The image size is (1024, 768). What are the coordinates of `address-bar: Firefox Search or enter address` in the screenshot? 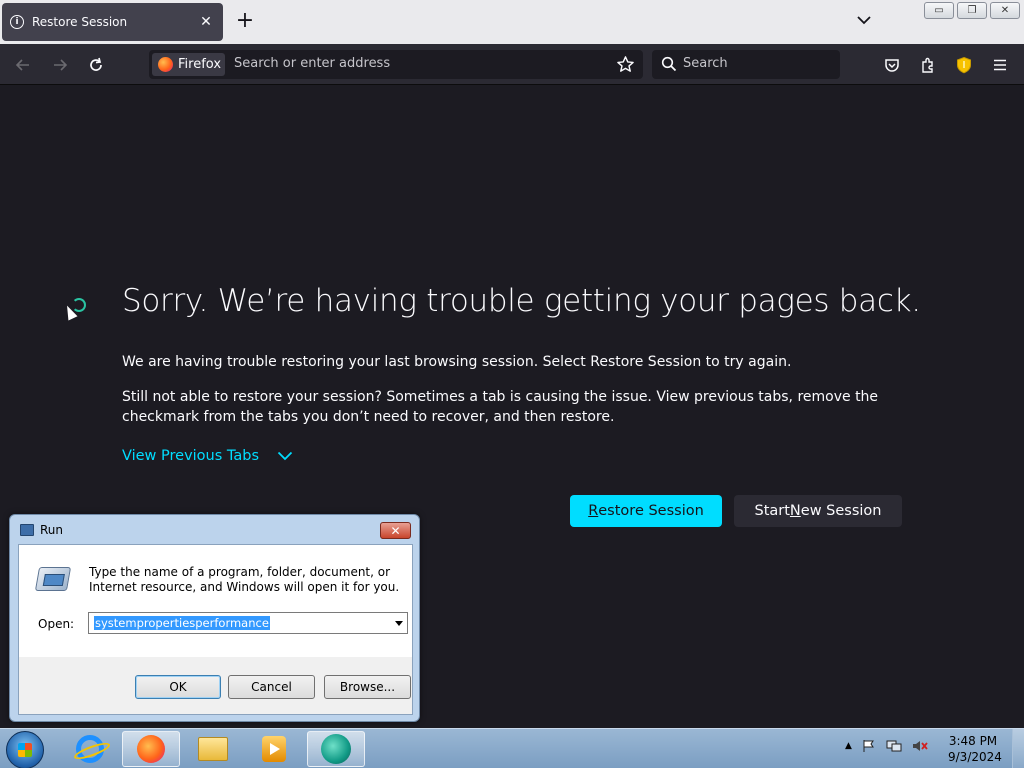 It's located at (396, 64).